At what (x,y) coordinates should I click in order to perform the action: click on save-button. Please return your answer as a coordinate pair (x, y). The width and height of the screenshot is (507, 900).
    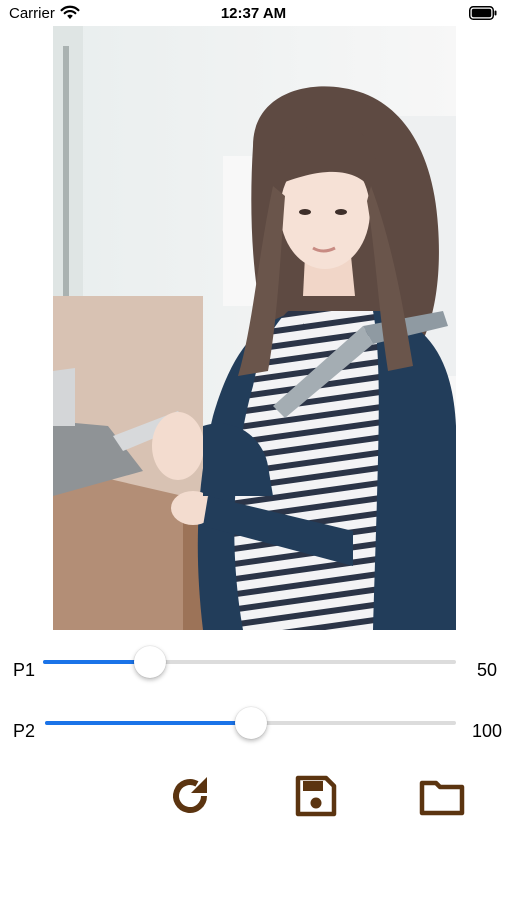
    Looking at the image, I should click on (316, 796).